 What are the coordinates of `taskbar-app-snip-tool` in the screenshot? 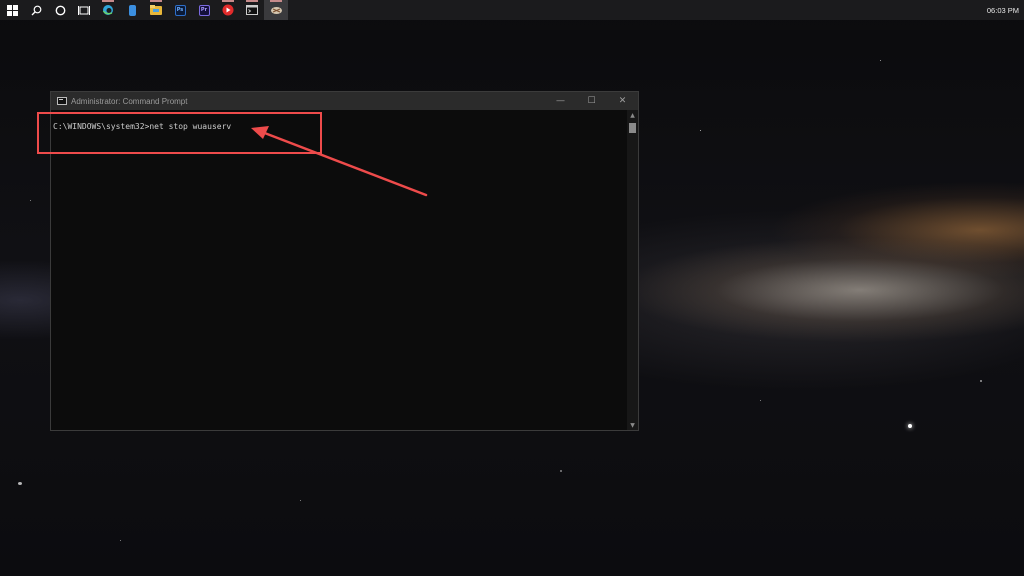 It's located at (276, 10).